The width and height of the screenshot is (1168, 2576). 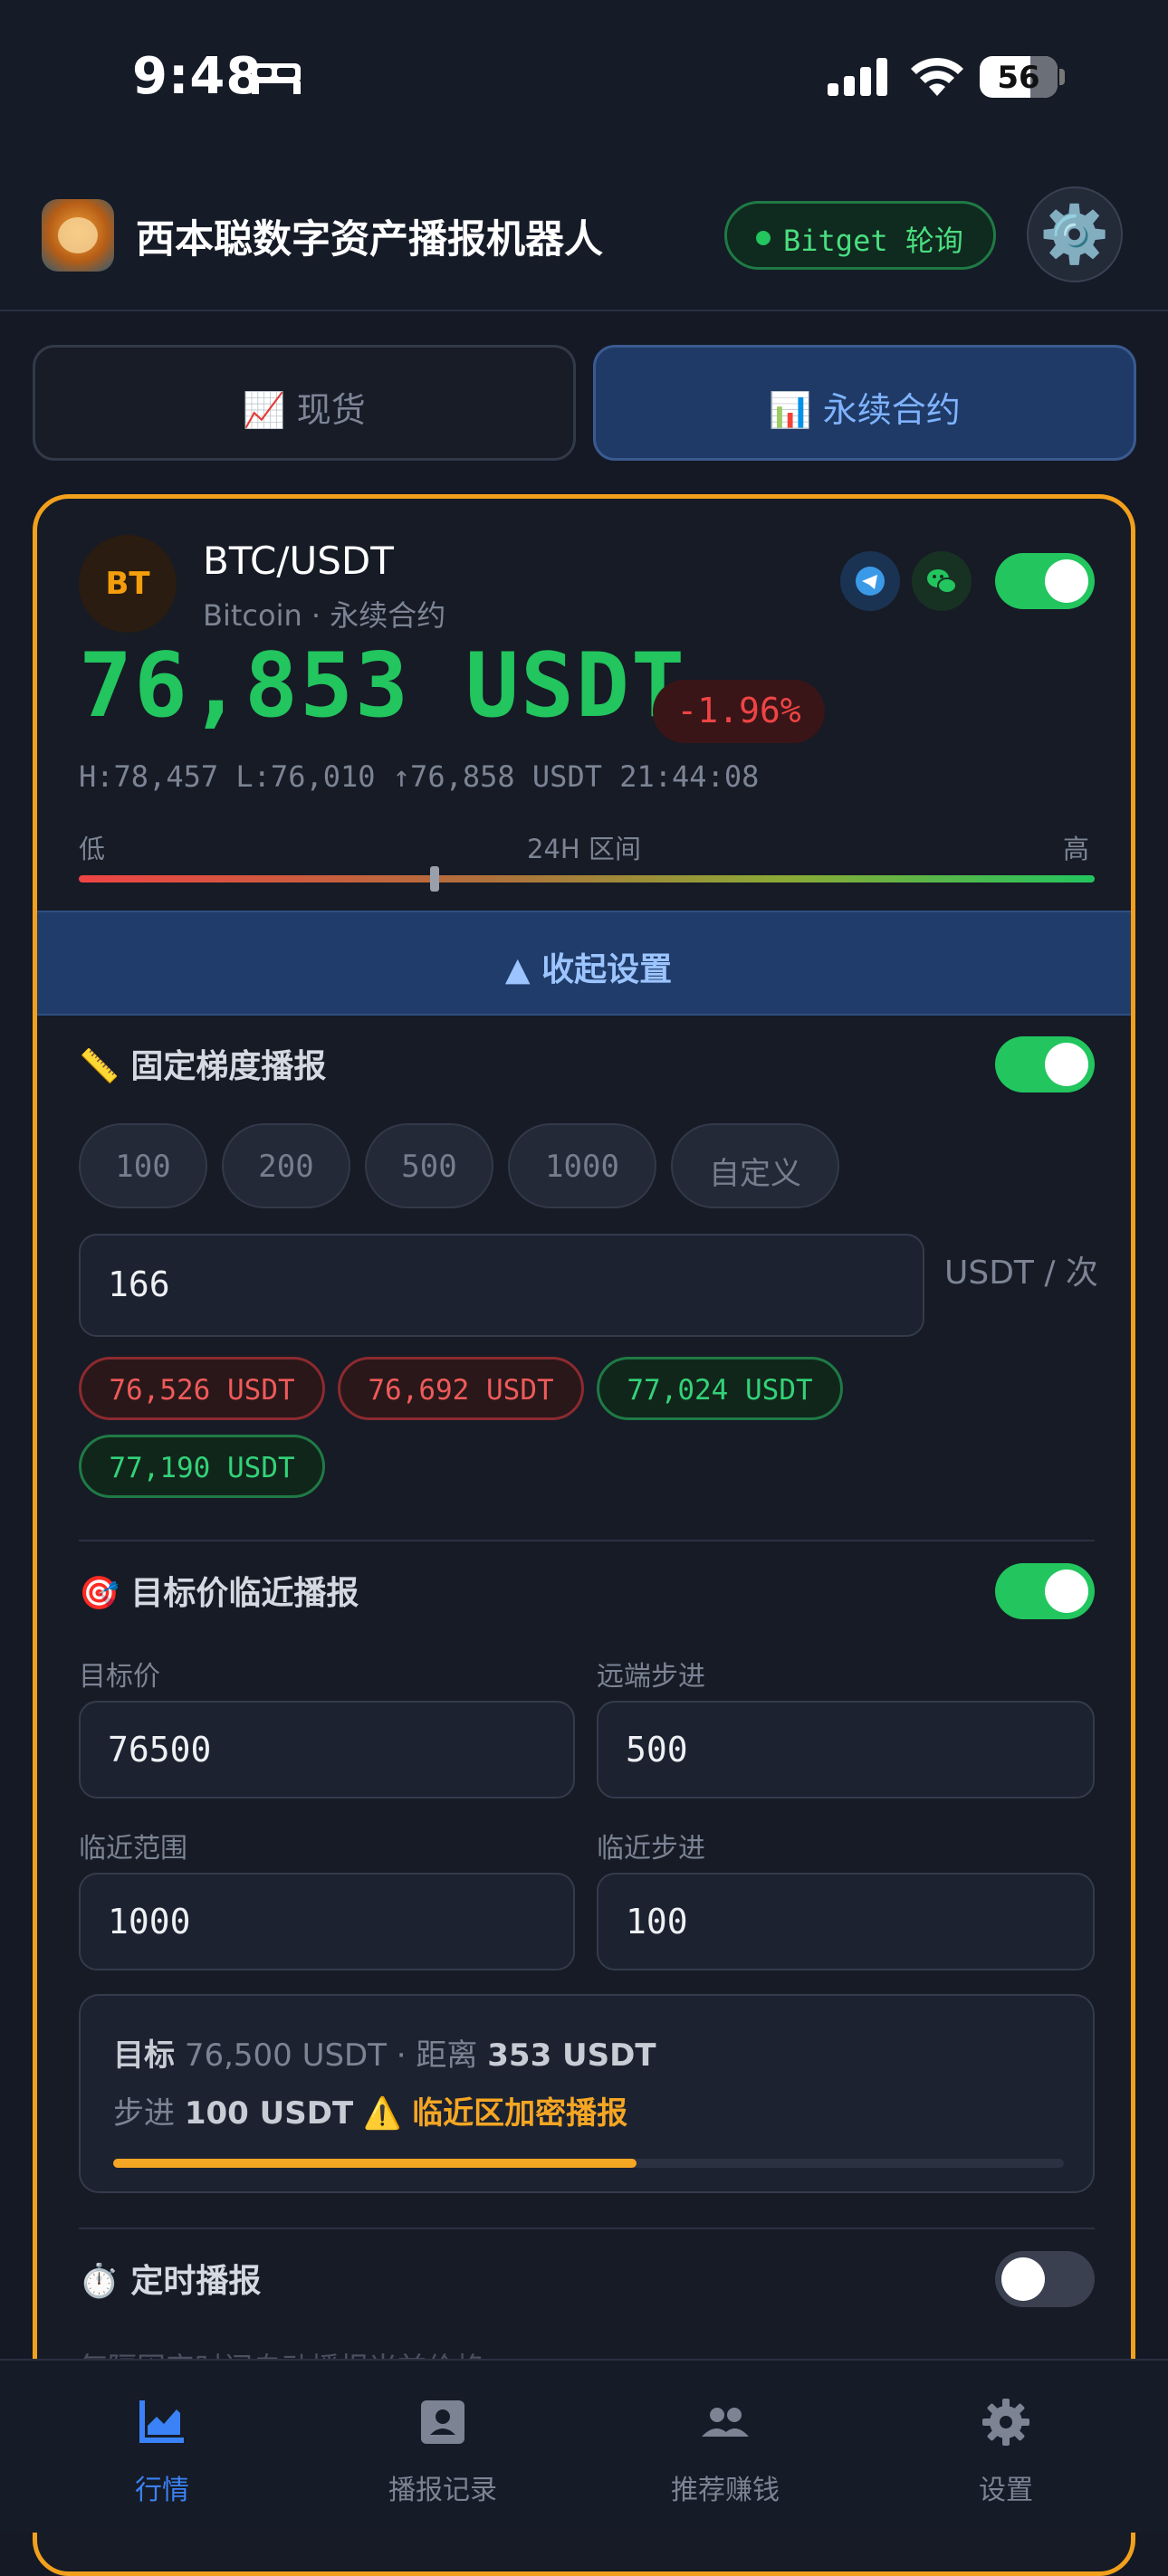 I want to click on preset-label: 1000, so click(x=582, y=1167).